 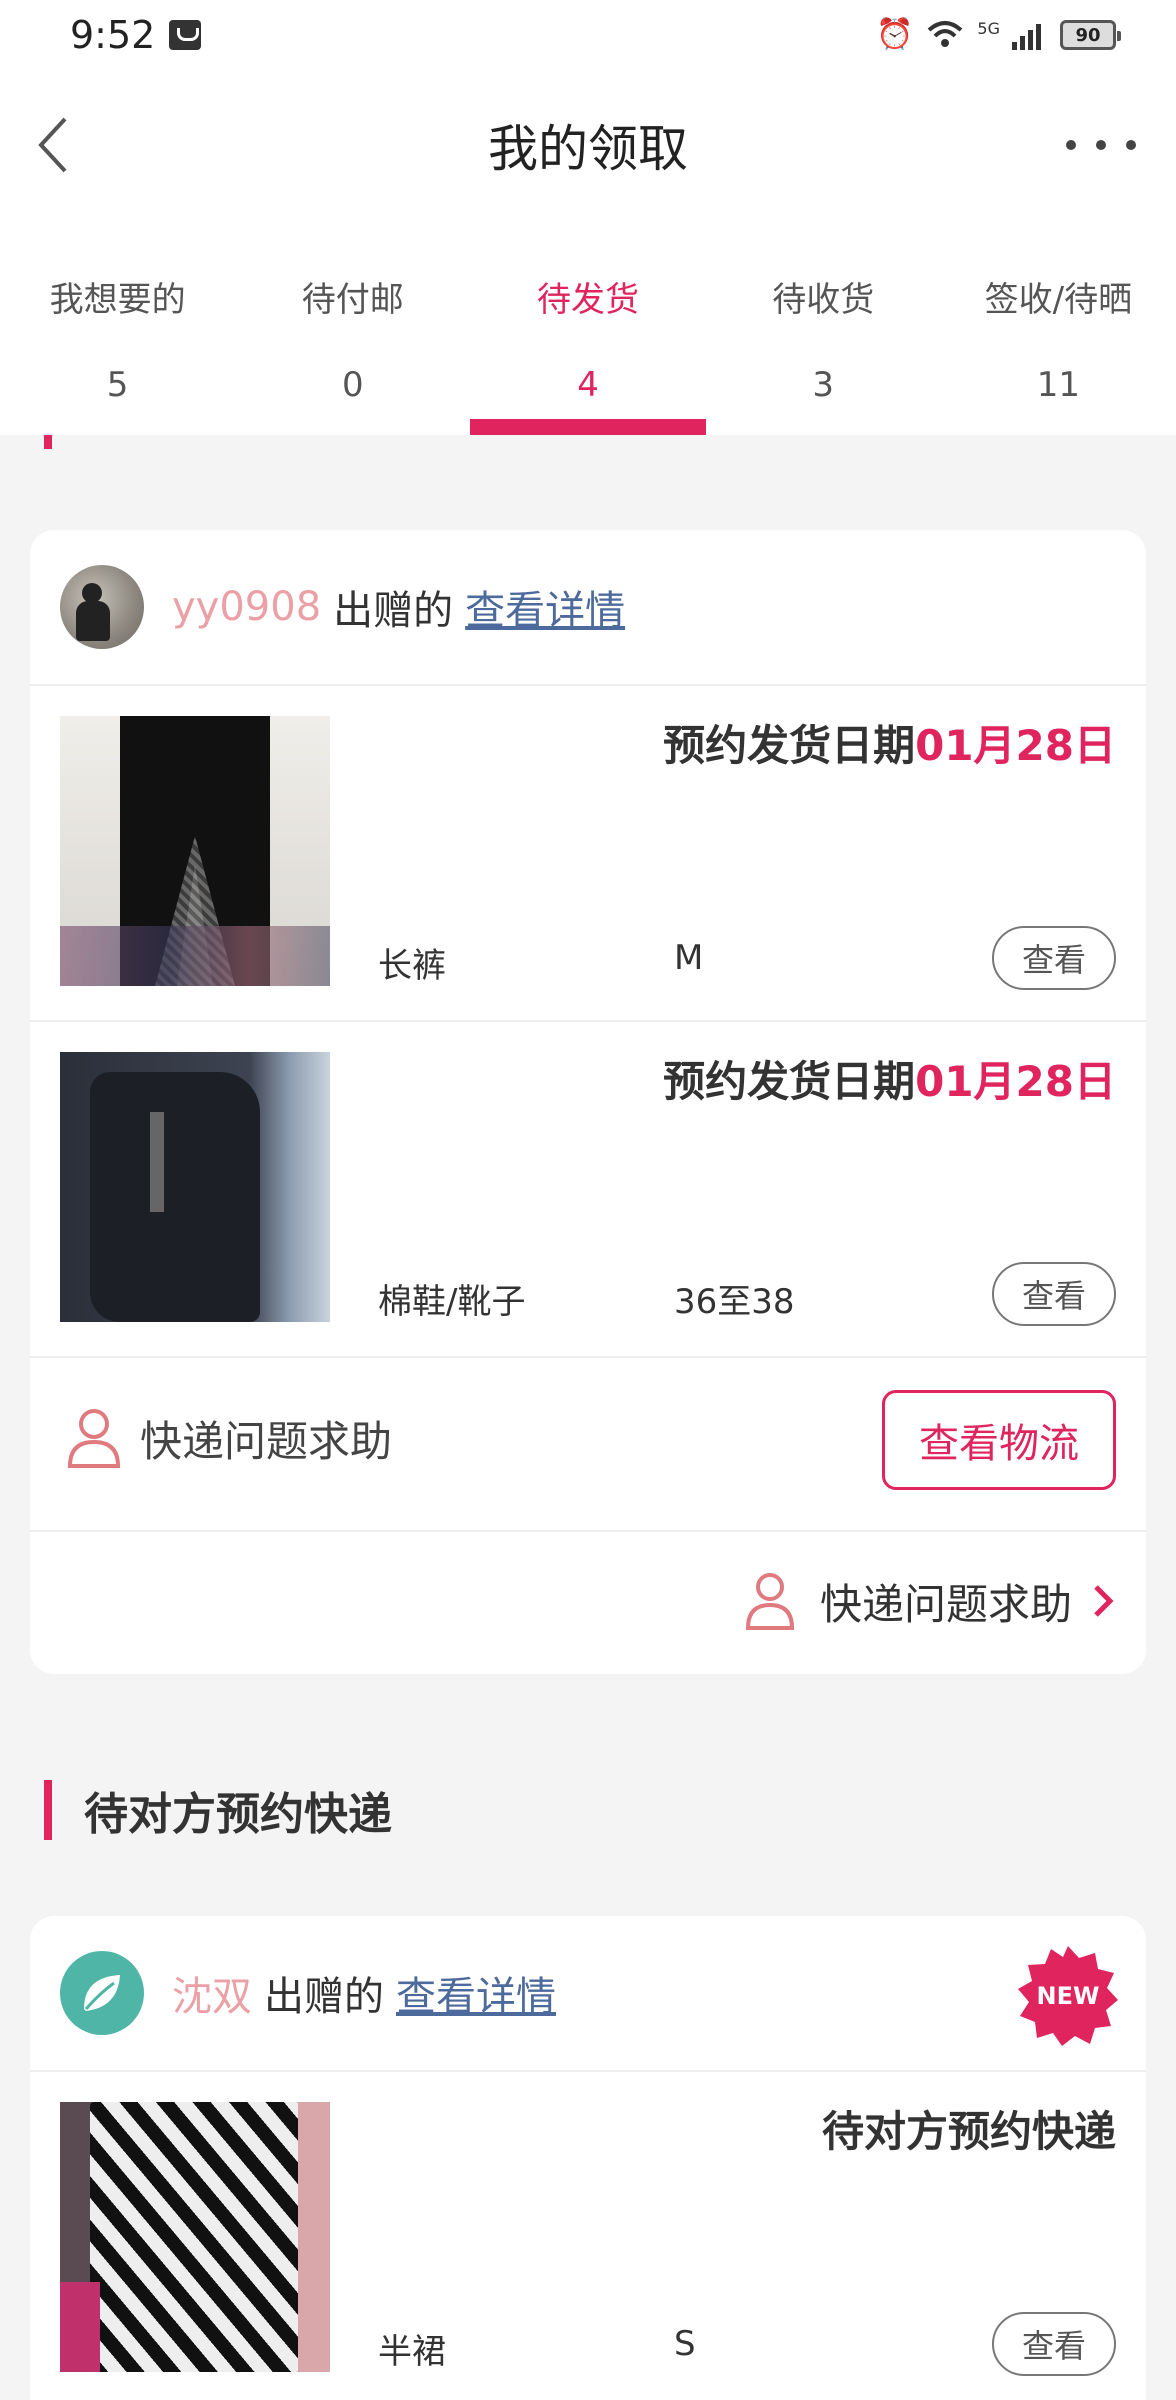 I want to click on boot-shape, so click(x=175, y=1197).